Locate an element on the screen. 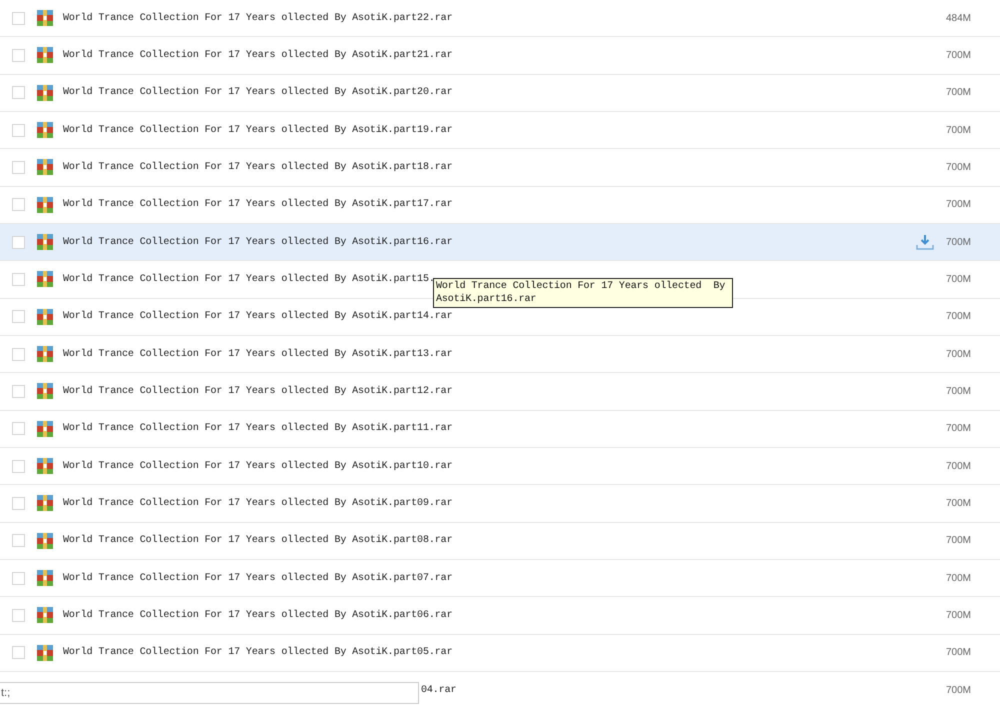 Image resolution: width=1000 pixels, height=706 pixels. file-size: 484M is located at coordinates (959, 18).